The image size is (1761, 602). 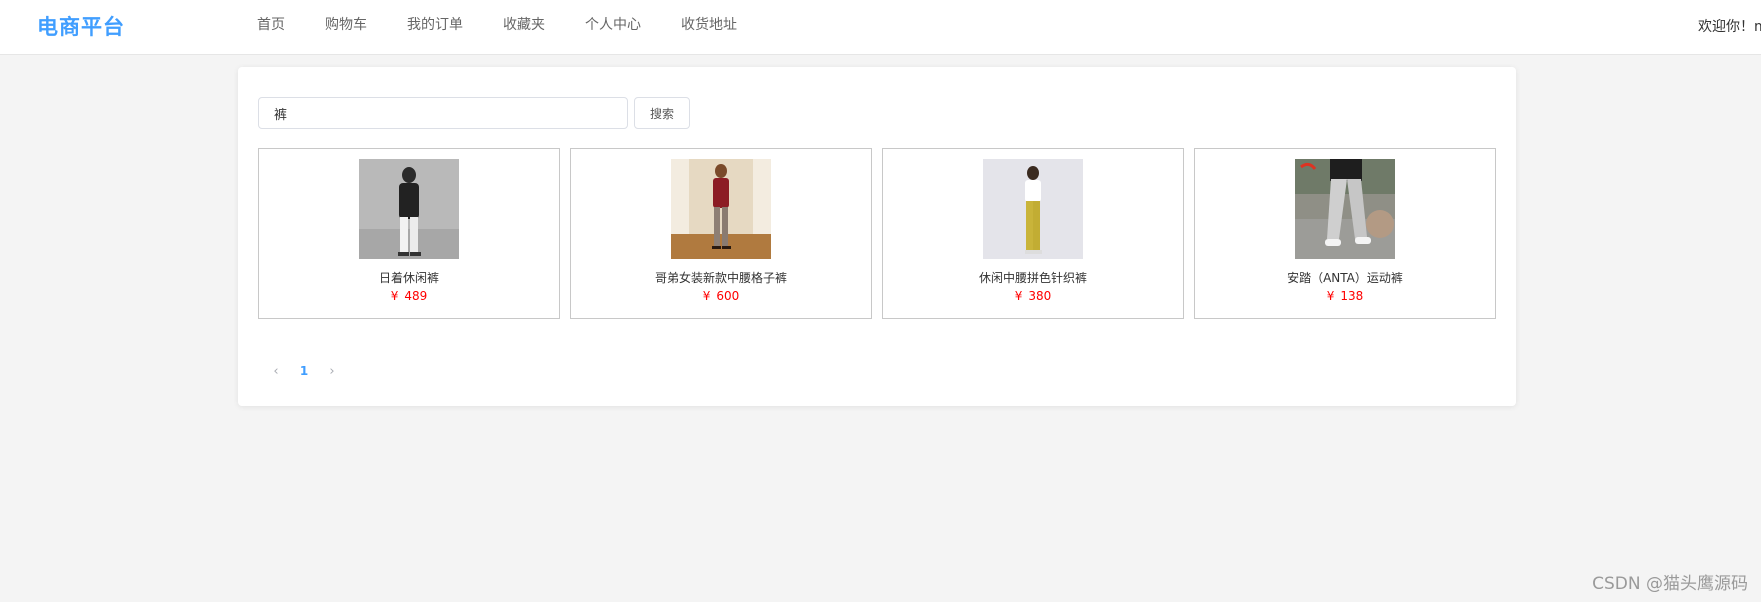 What do you see at coordinates (1670, 584) in the screenshot?
I see `watermark: CSDN @猫头鹰源码` at bounding box center [1670, 584].